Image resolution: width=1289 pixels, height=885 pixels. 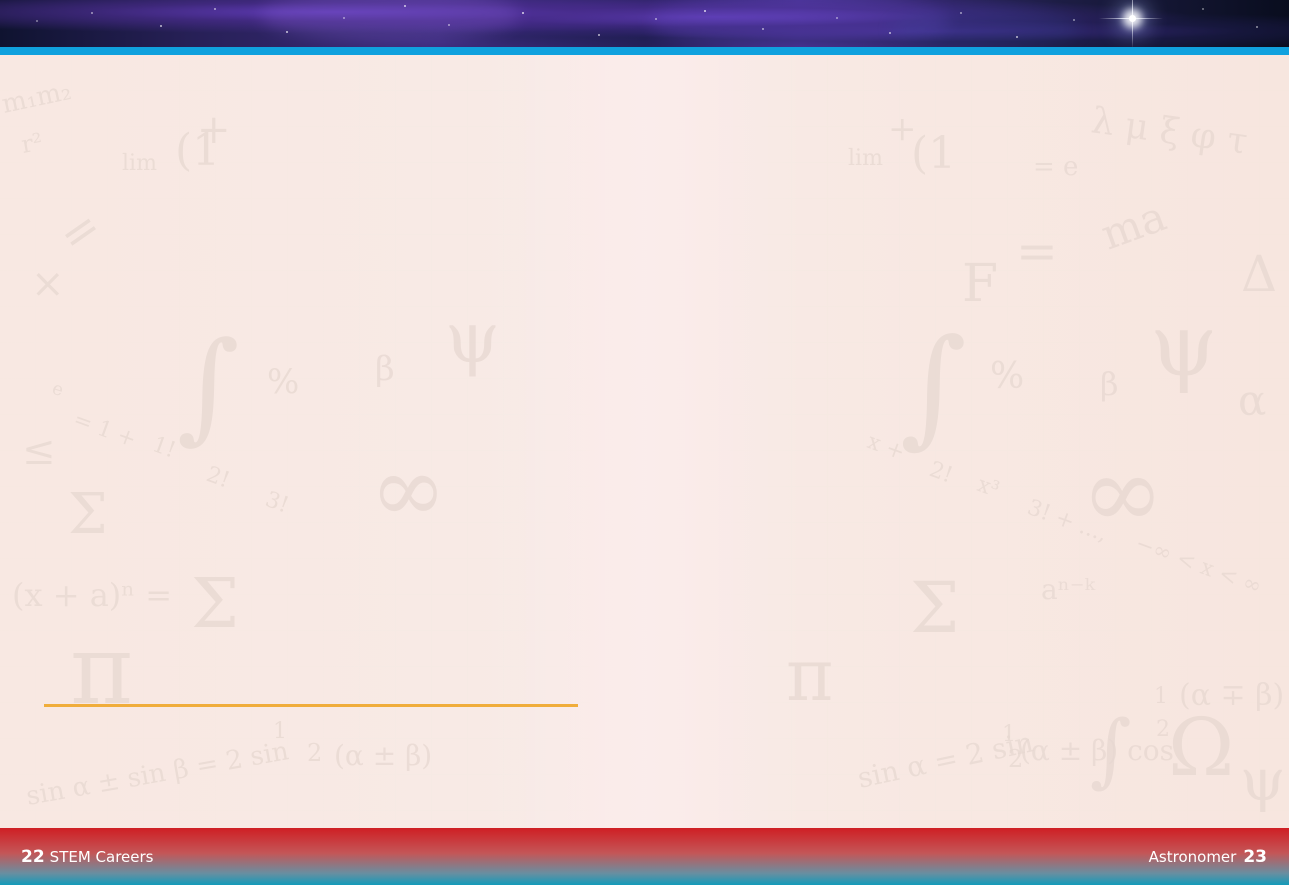 I want to click on left-page-number: 22, so click(x=33, y=857).